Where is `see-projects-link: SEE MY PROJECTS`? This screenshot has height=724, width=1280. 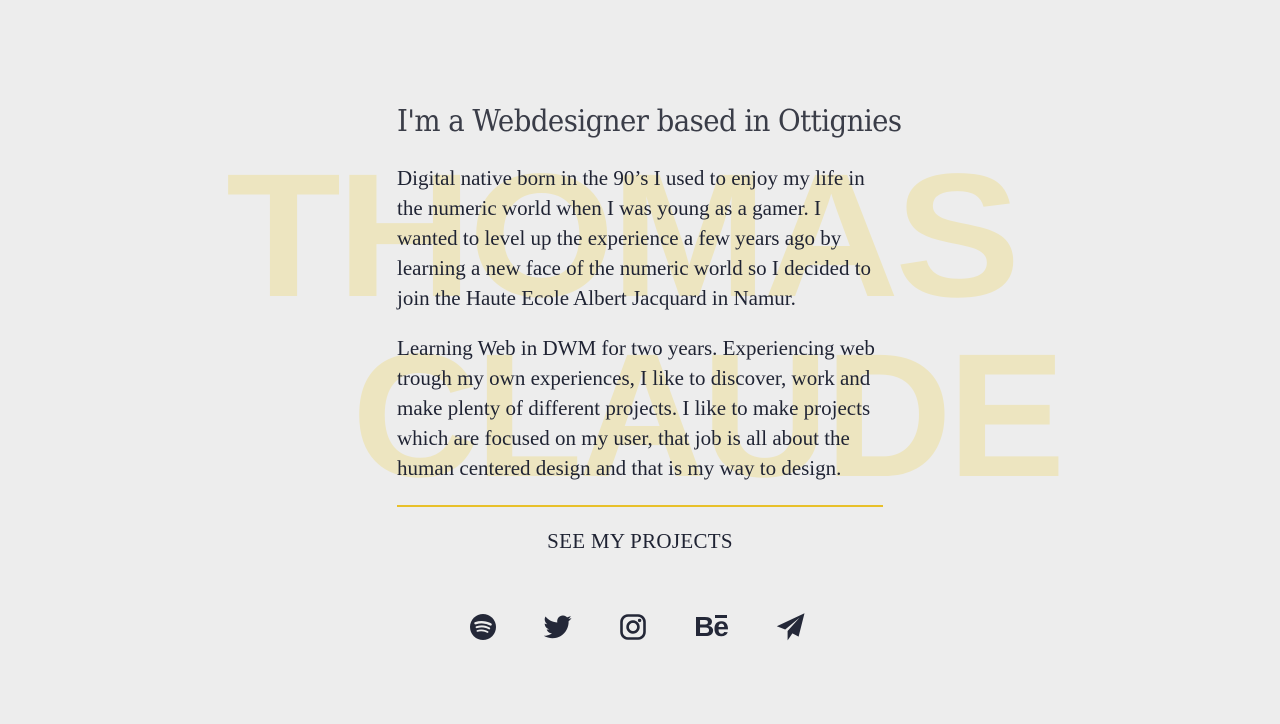 see-projects-link: SEE MY PROJECTS is located at coordinates (640, 541).